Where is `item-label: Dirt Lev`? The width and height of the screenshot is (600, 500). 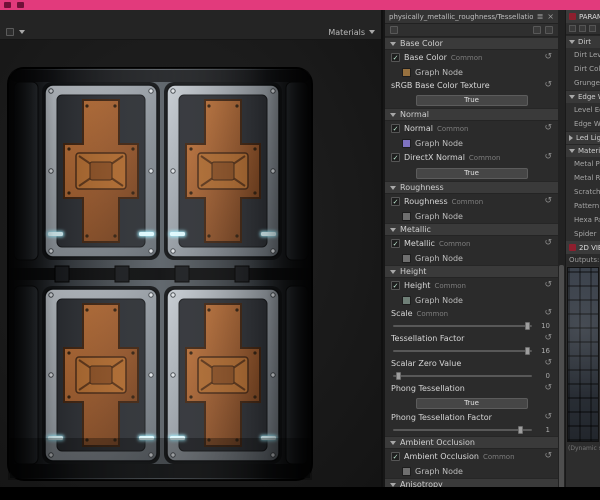 item-label: Dirt Lev is located at coordinates (587, 55).